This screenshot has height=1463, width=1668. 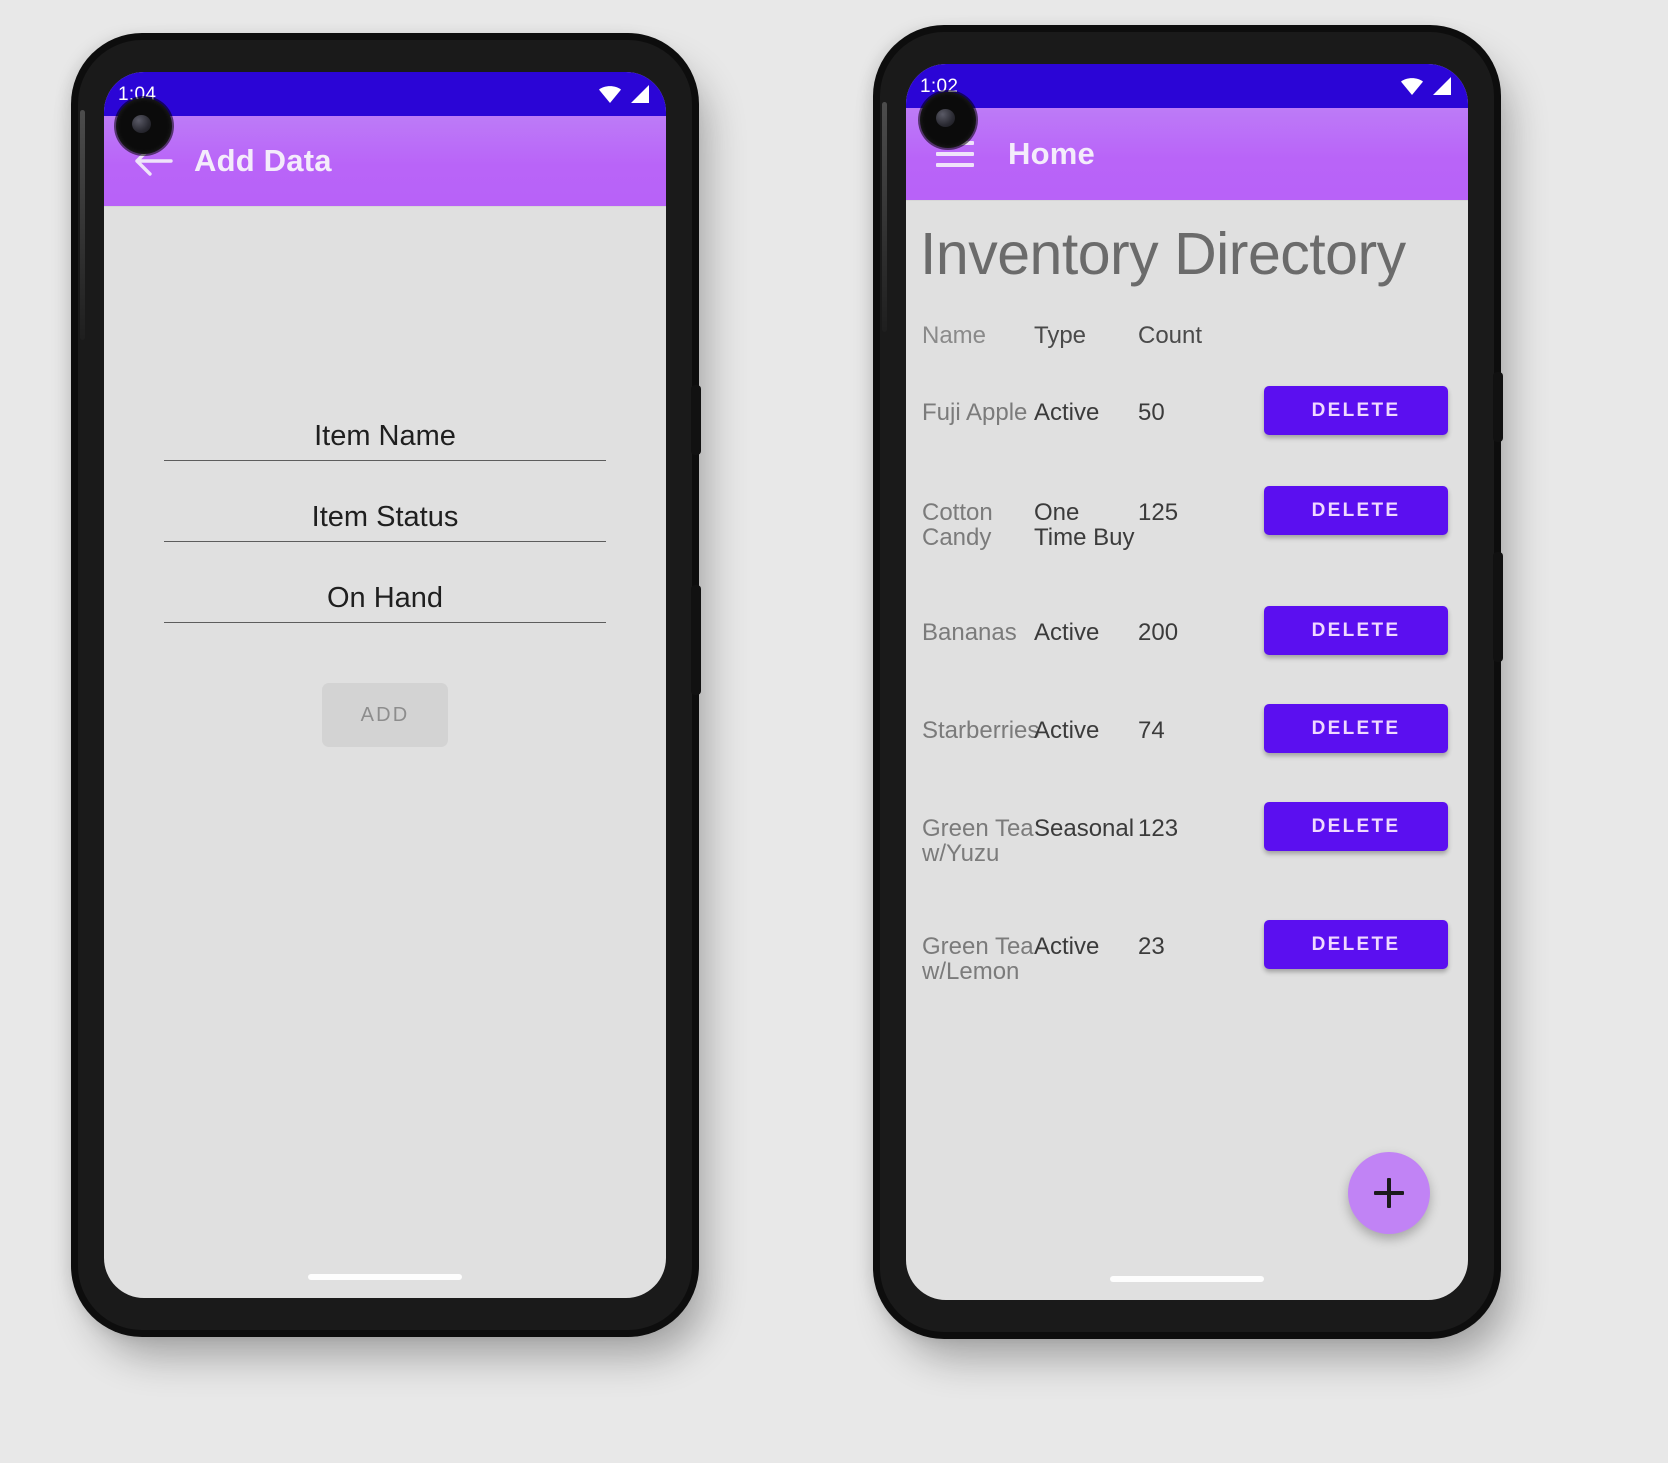 I want to click on table-row: Fuji Apple Active 50 DELETE, so click(x=1187, y=431).